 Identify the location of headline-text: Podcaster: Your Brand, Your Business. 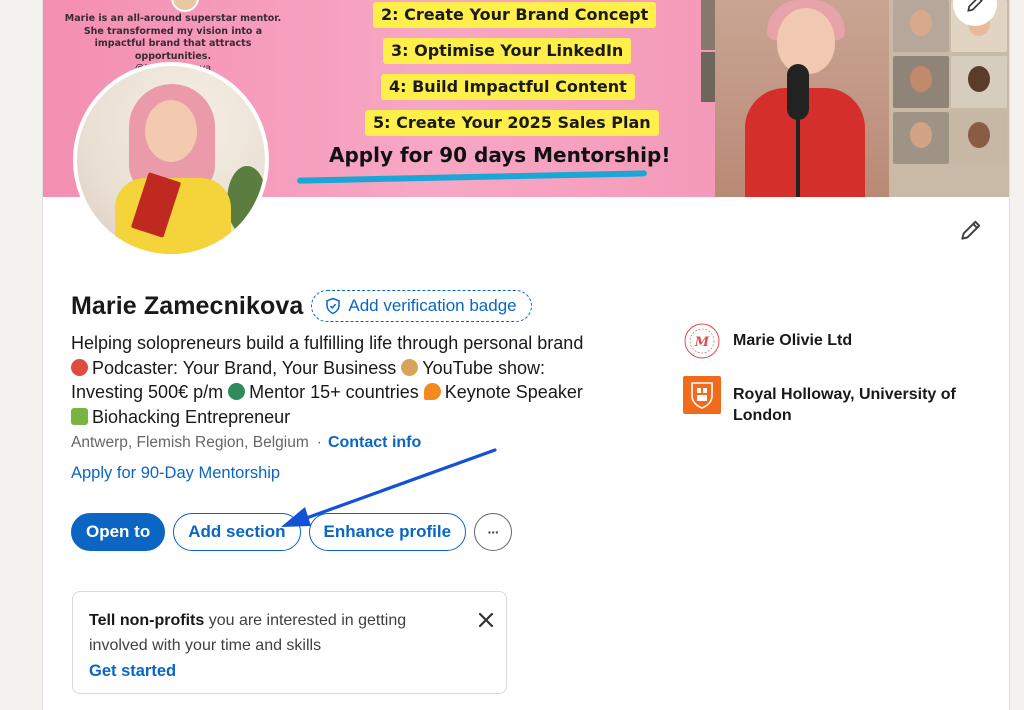
(244, 367).